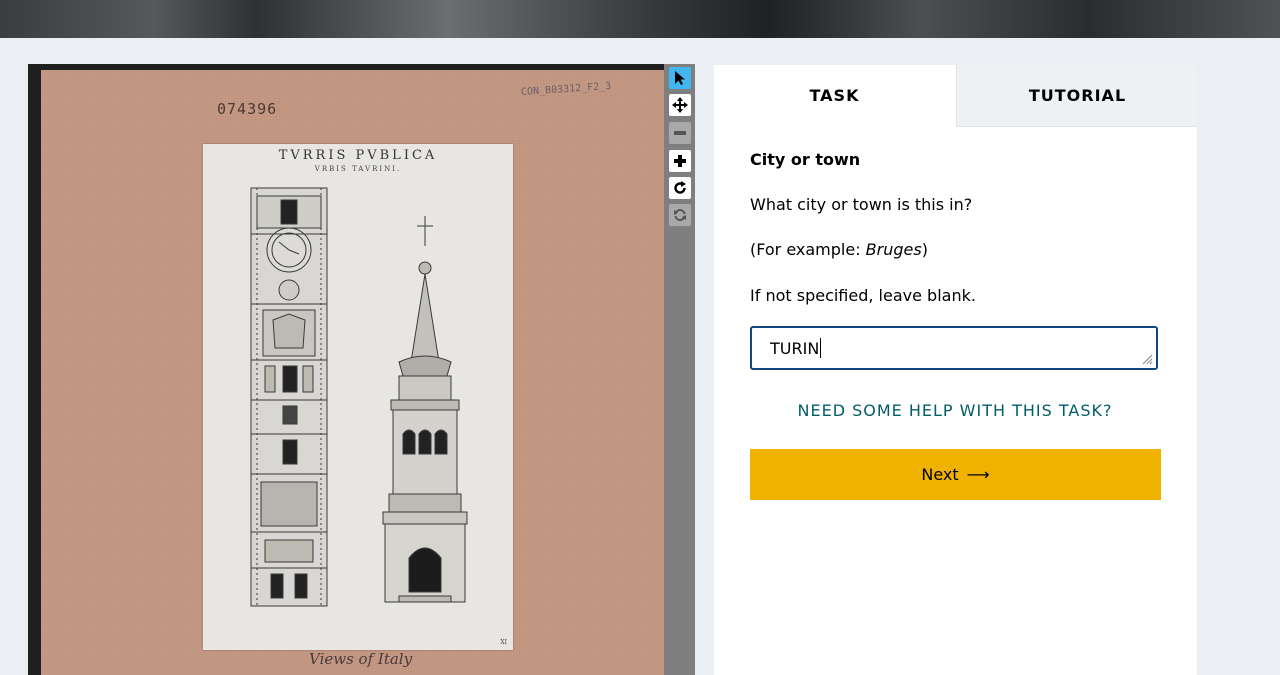  What do you see at coordinates (247, 109) in the screenshot?
I see `accession-number: 074396` at bounding box center [247, 109].